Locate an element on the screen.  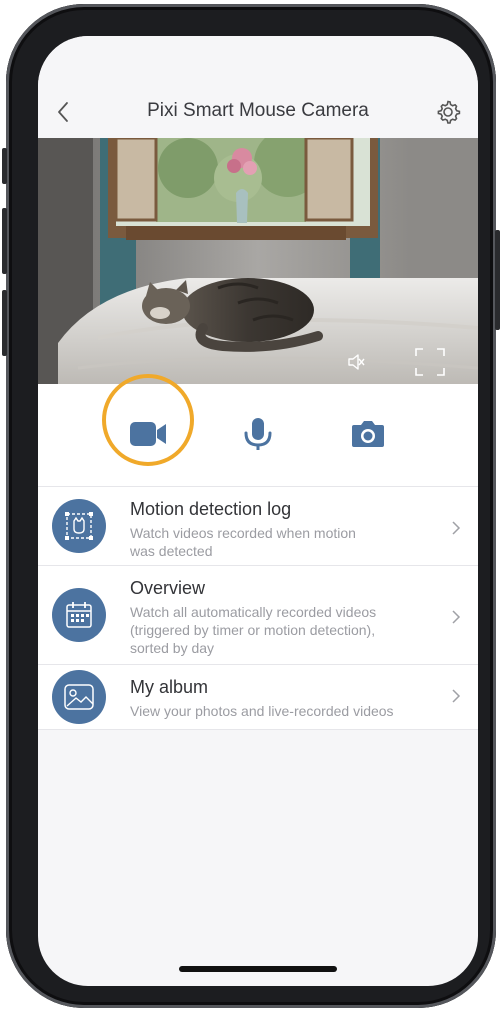
camera-controls-bar is located at coordinates (258, 435).